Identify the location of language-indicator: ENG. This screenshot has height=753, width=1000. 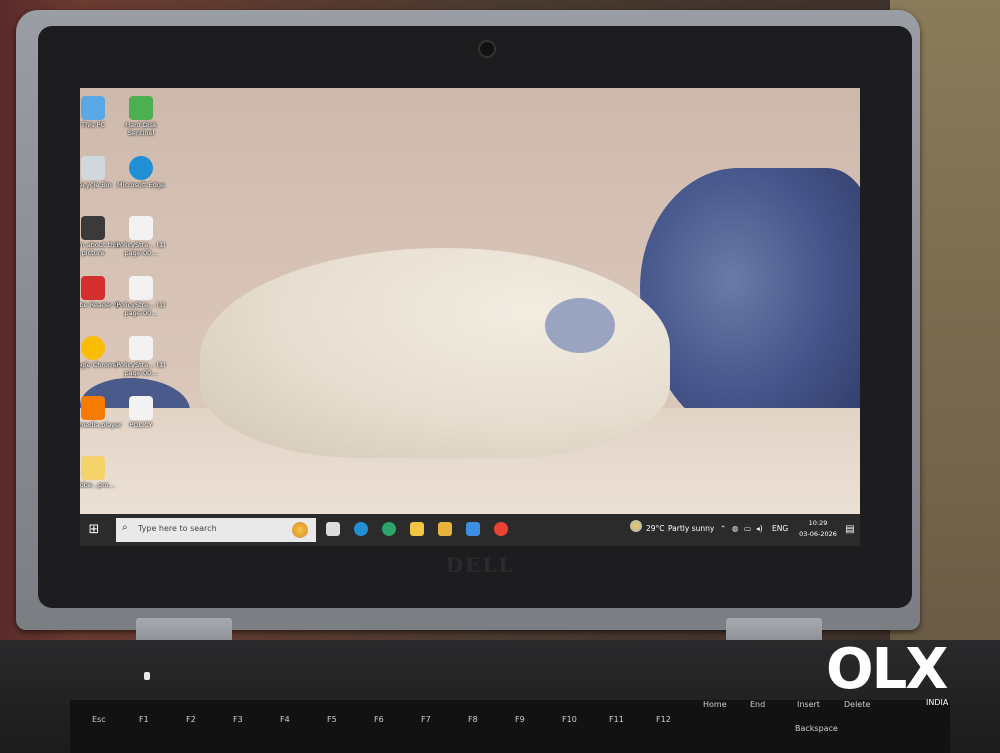
(780, 528).